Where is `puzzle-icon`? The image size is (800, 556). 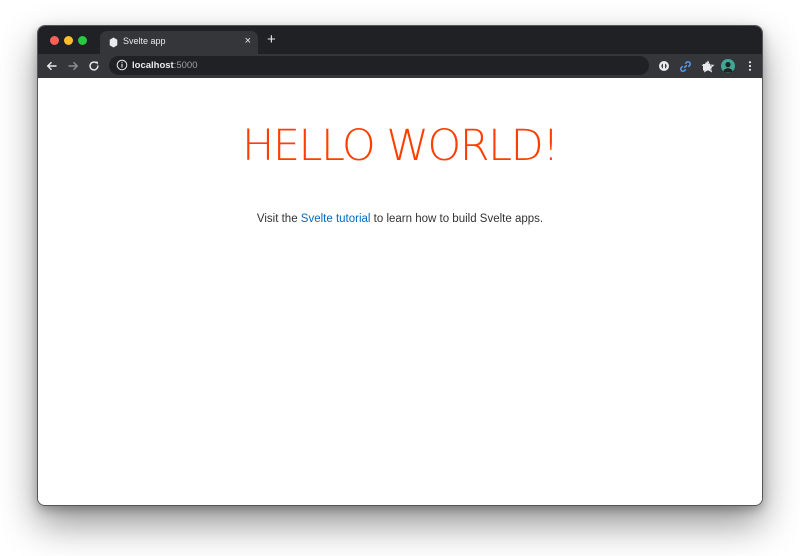
puzzle-icon is located at coordinates (707, 66).